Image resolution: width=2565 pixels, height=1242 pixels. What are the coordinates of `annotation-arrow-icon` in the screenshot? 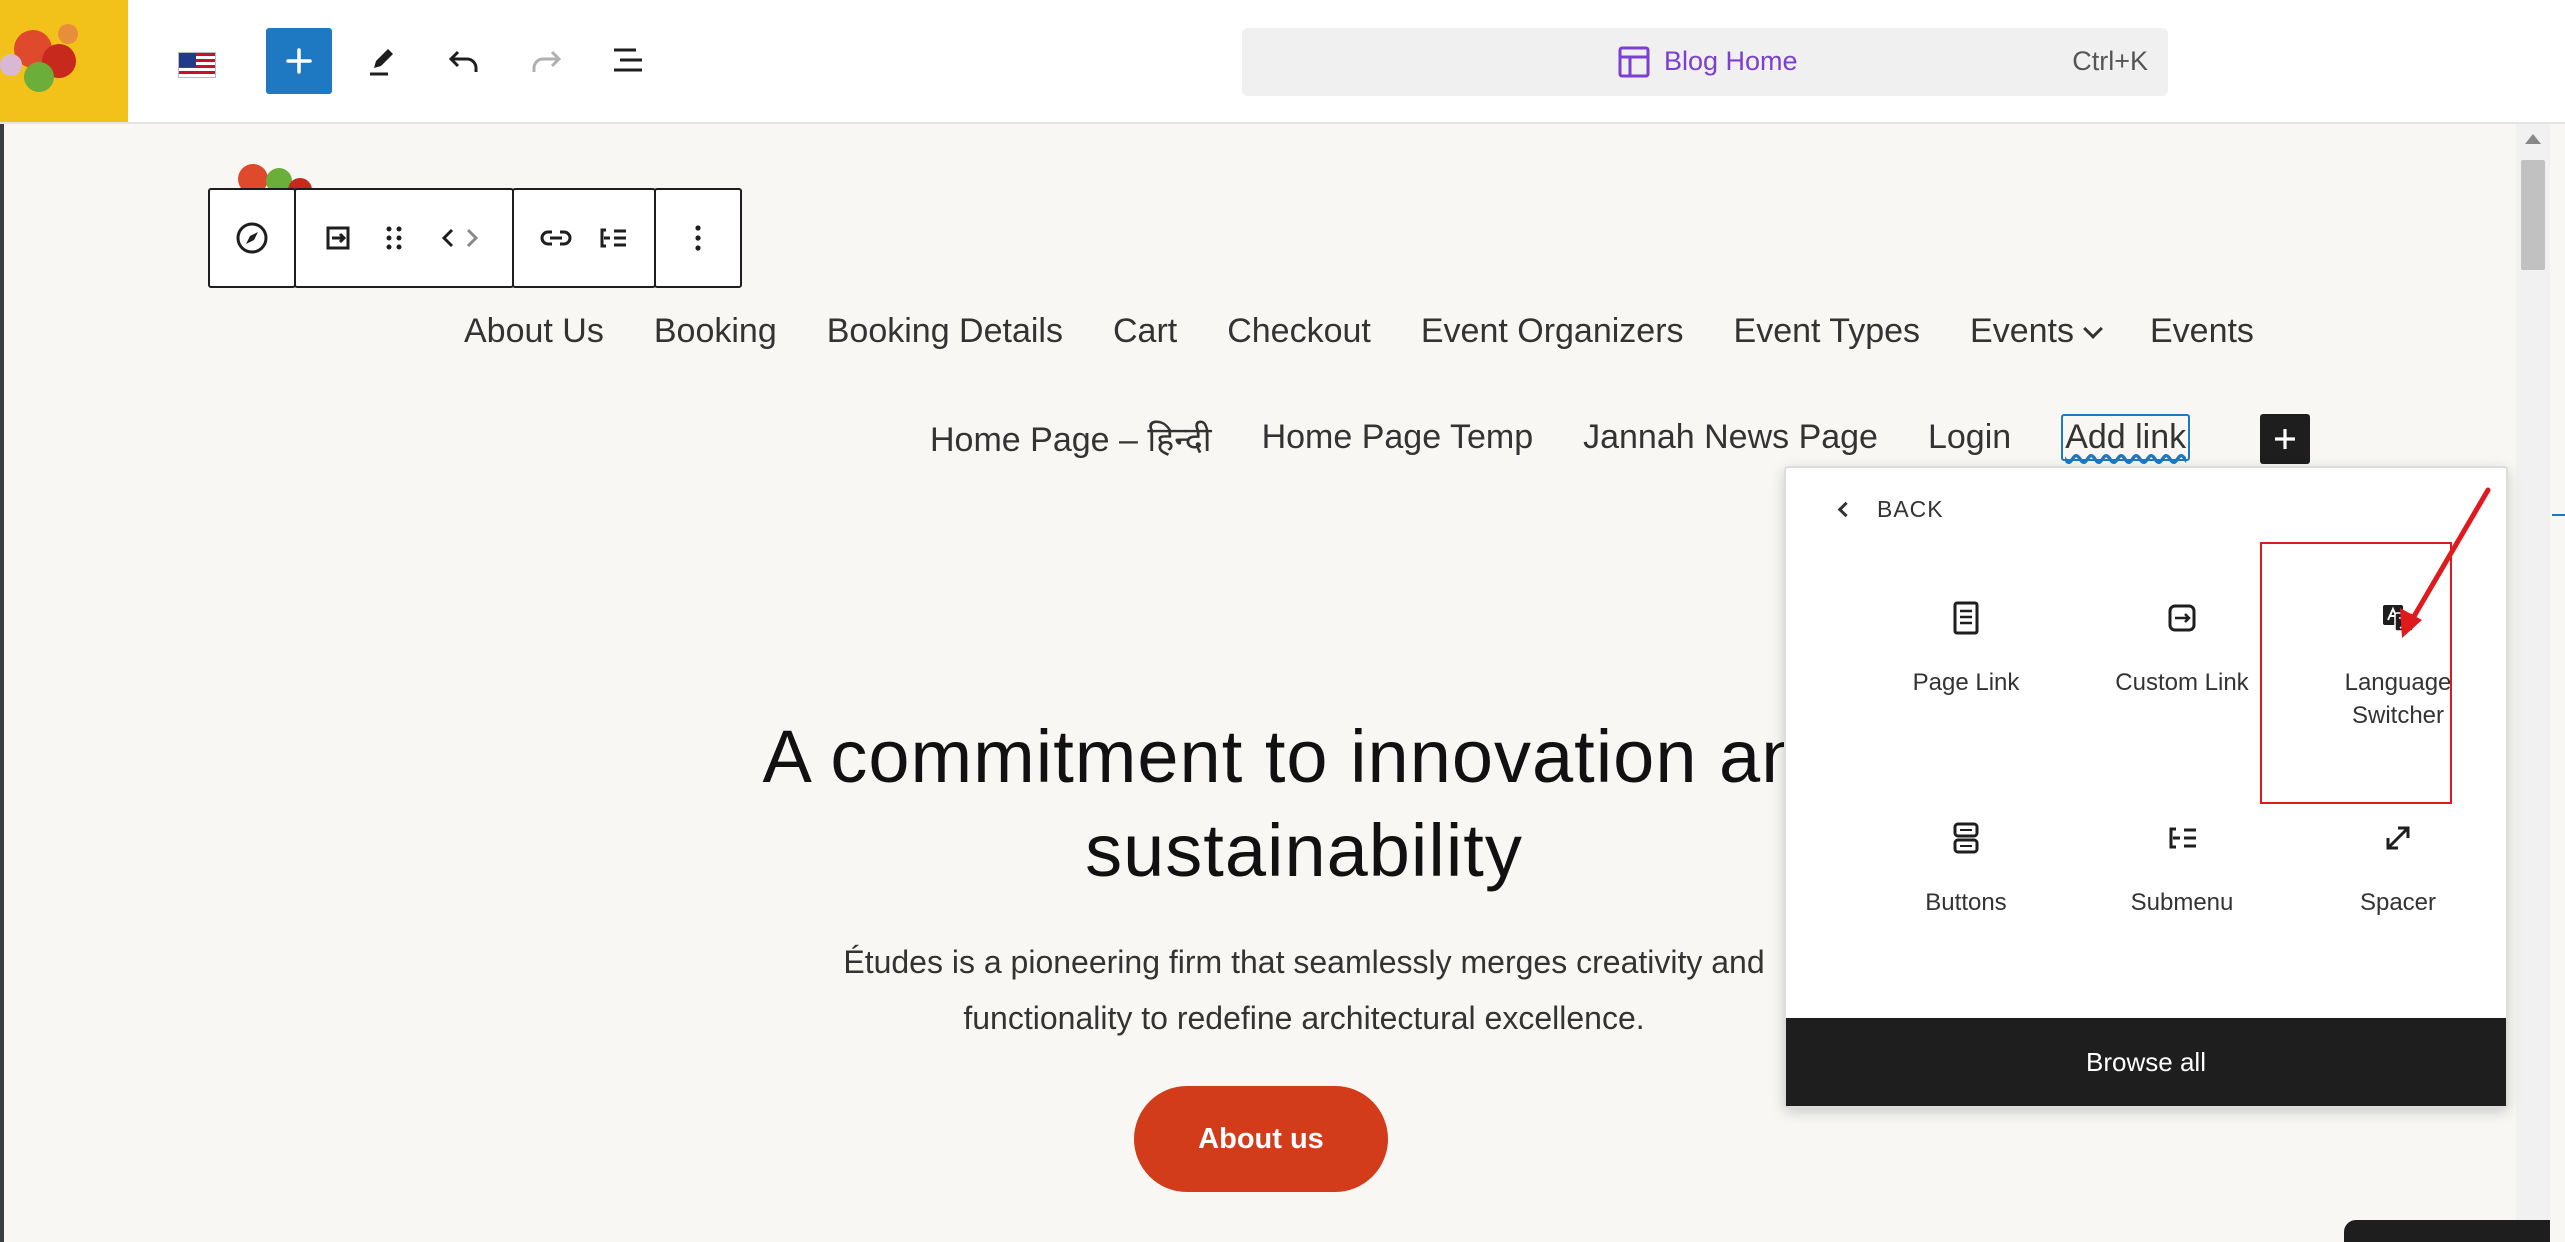 It's located at (2445, 562).